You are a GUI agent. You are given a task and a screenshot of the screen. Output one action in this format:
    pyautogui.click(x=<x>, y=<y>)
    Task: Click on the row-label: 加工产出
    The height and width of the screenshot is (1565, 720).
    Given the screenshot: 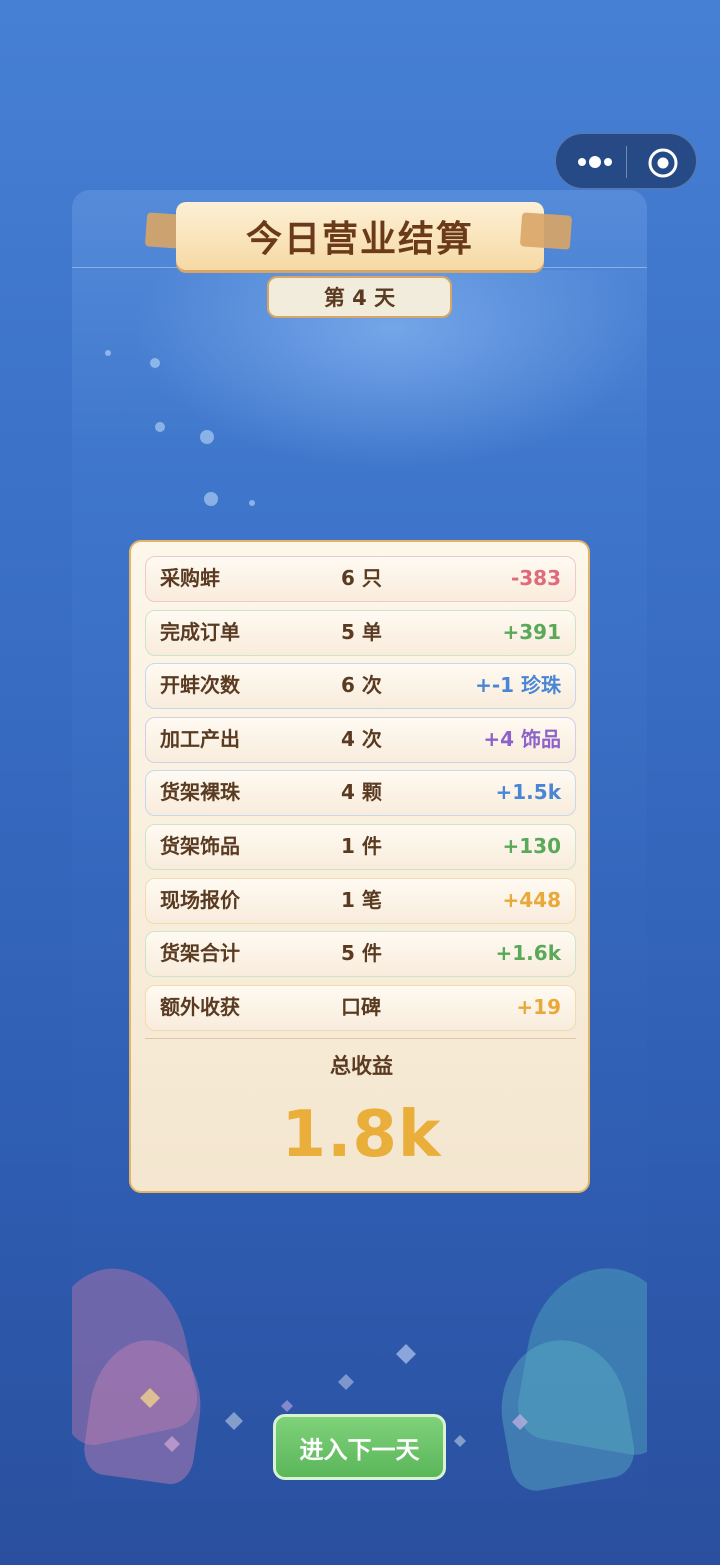 What is the action you would take?
    pyautogui.click(x=200, y=738)
    